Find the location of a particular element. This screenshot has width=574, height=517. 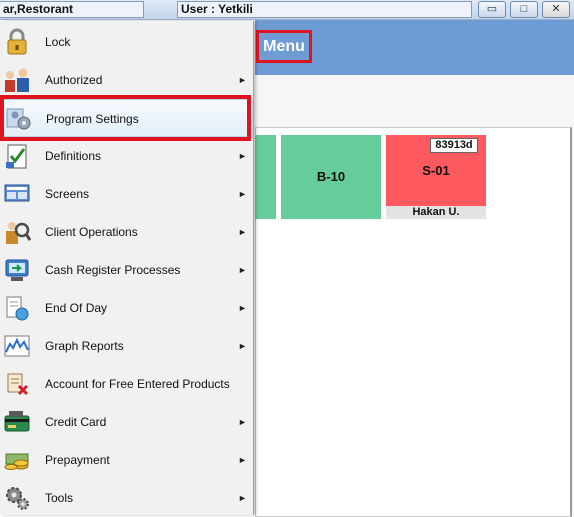

close-button: ✕ is located at coordinates (556, 9).